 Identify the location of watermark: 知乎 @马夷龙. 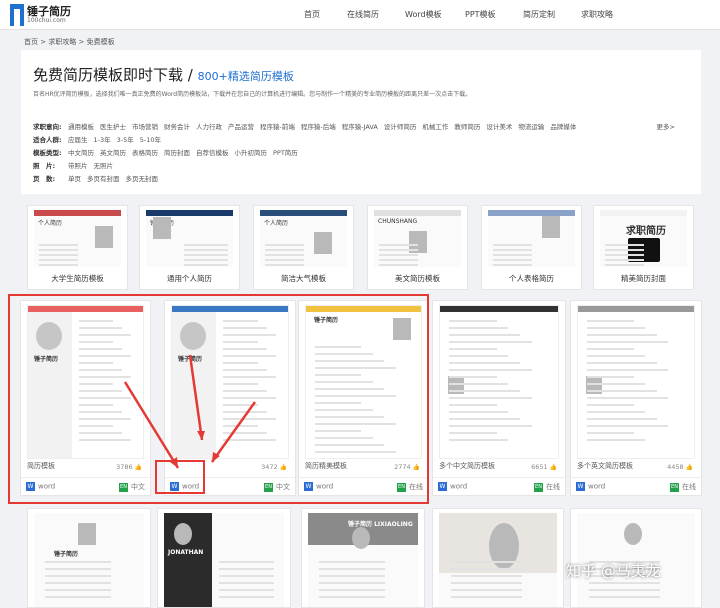
(613, 571).